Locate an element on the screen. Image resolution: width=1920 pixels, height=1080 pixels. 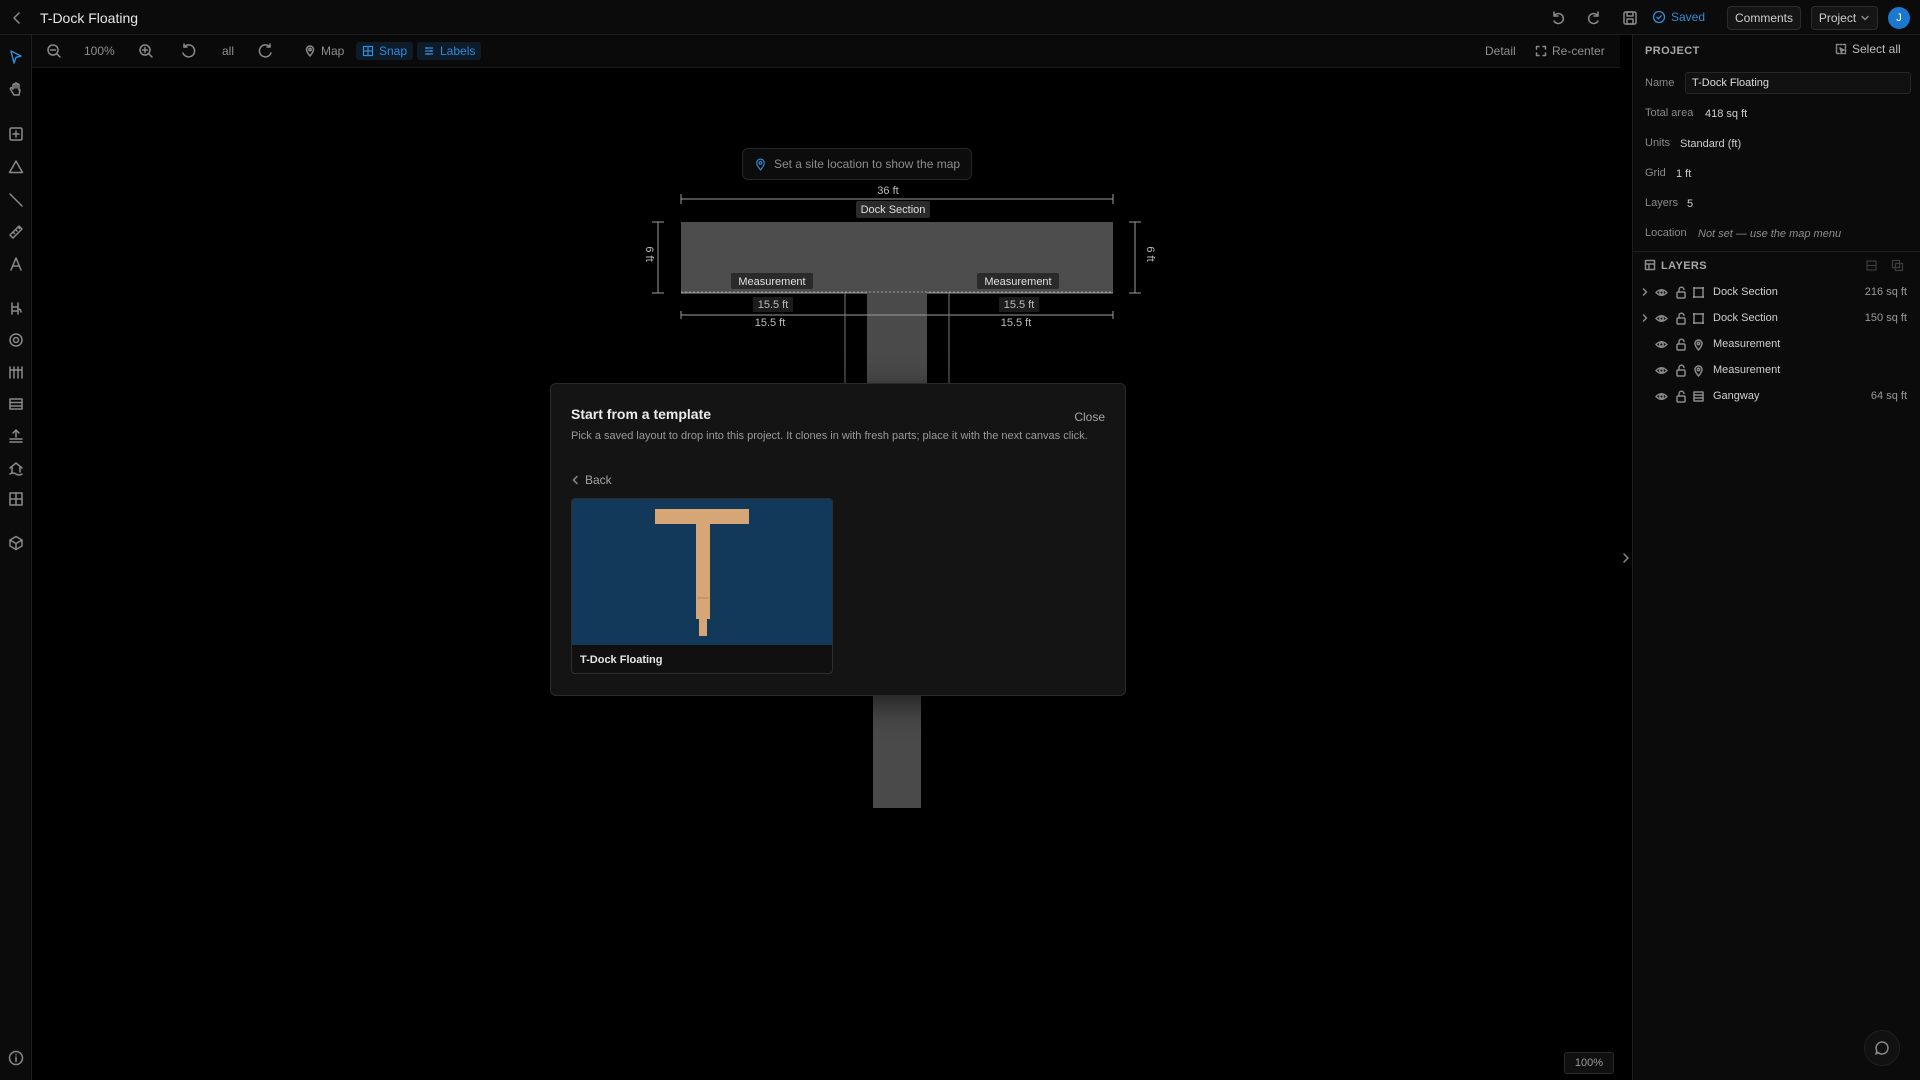
rotate-right-icon is located at coordinates (266, 51).